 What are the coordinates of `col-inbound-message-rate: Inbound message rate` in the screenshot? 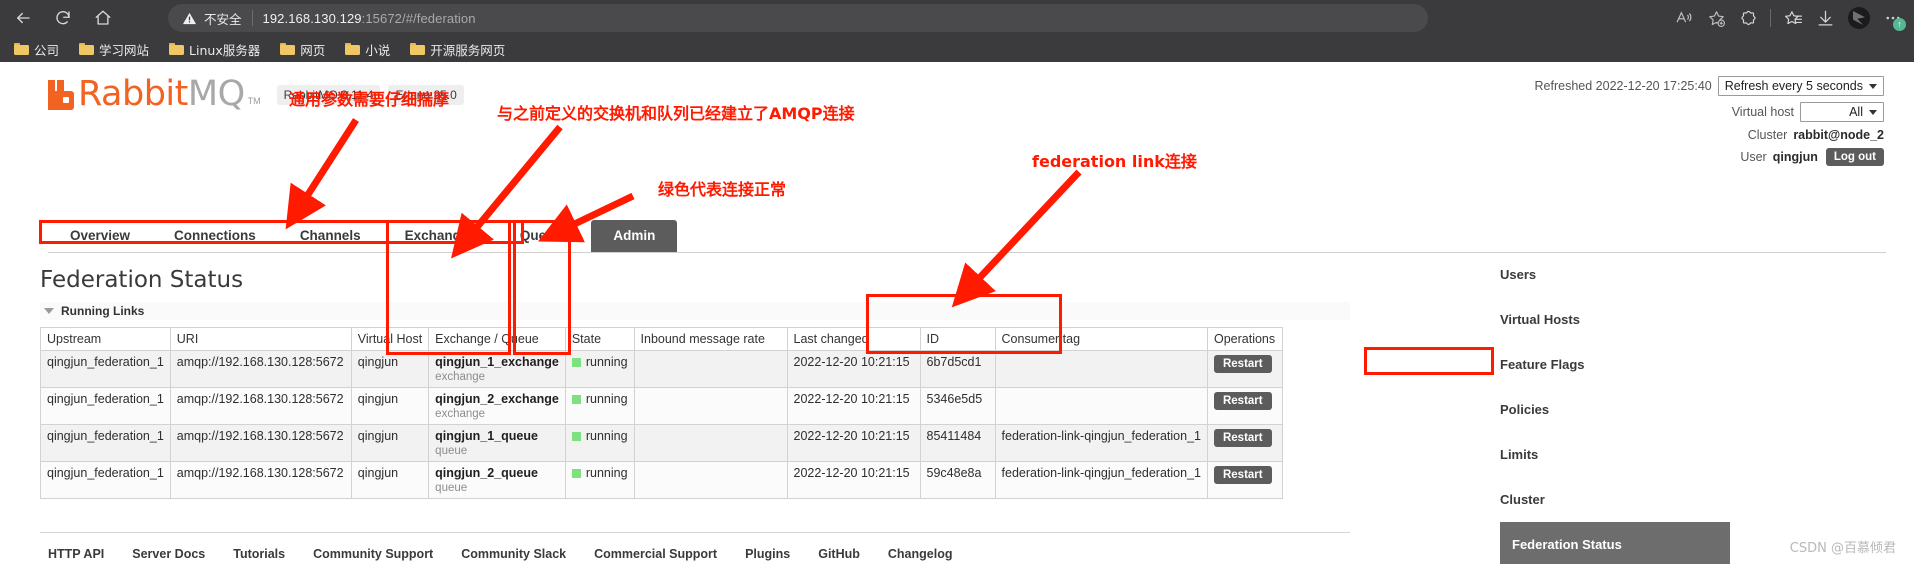 It's located at (710, 339).